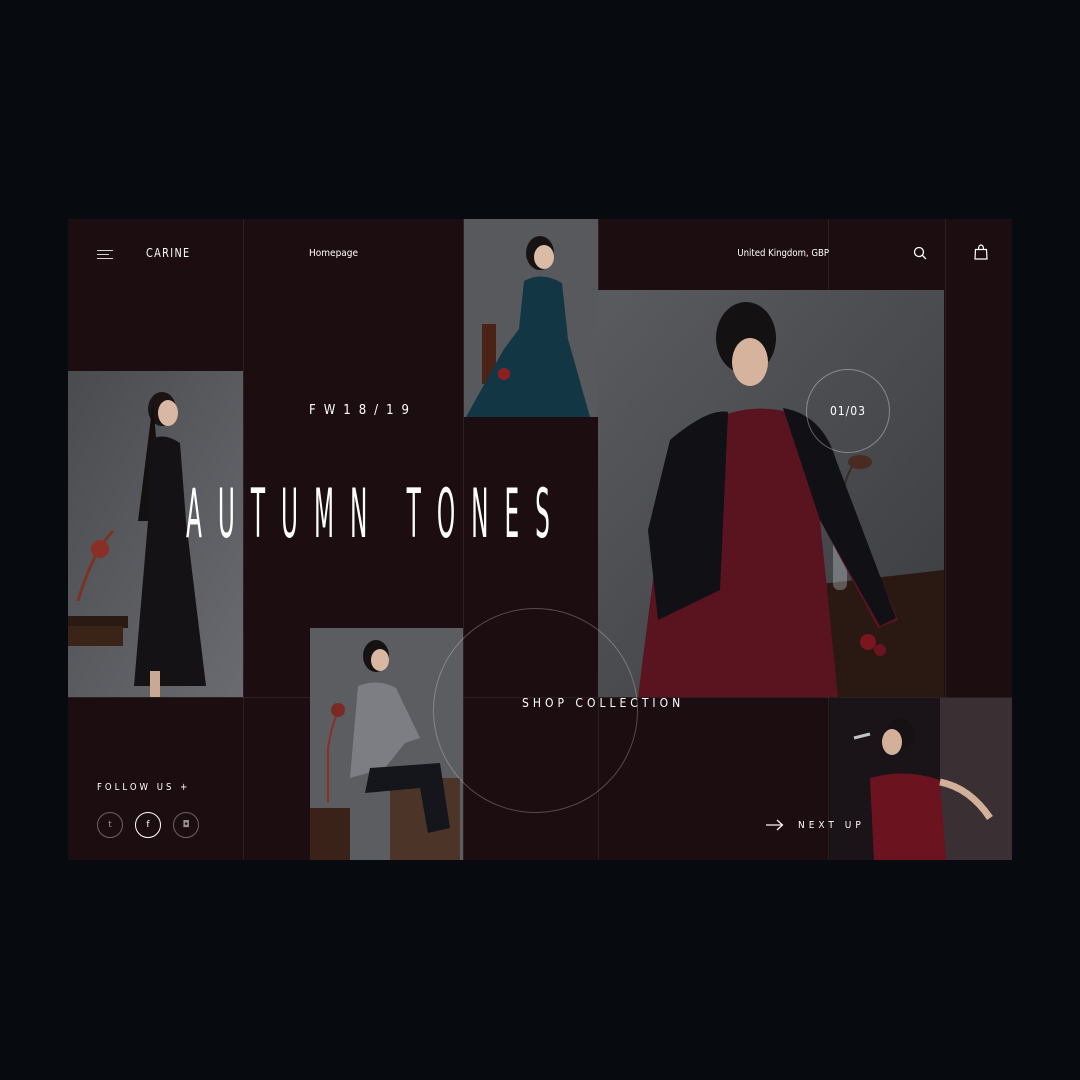  What do you see at coordinates (775, 825) in the screenshot?
I see `arrow-right-icon` at bounding box center [775, 825].